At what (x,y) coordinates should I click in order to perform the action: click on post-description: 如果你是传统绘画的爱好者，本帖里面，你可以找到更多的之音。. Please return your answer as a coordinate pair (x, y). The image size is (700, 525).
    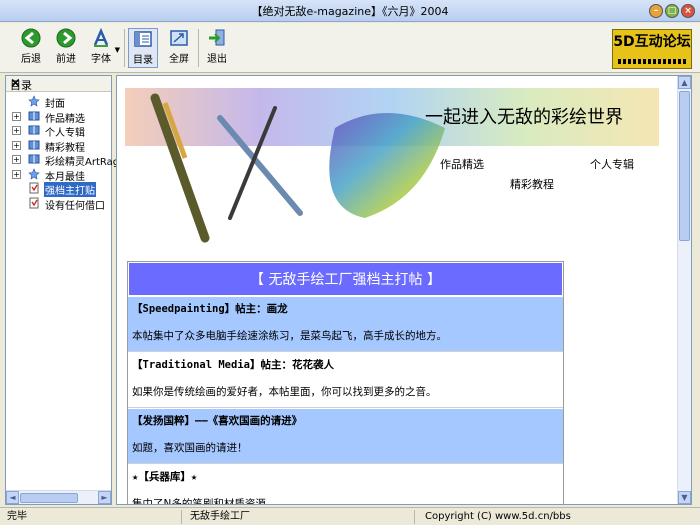
    Looking at the image, I should click on (284, 392).